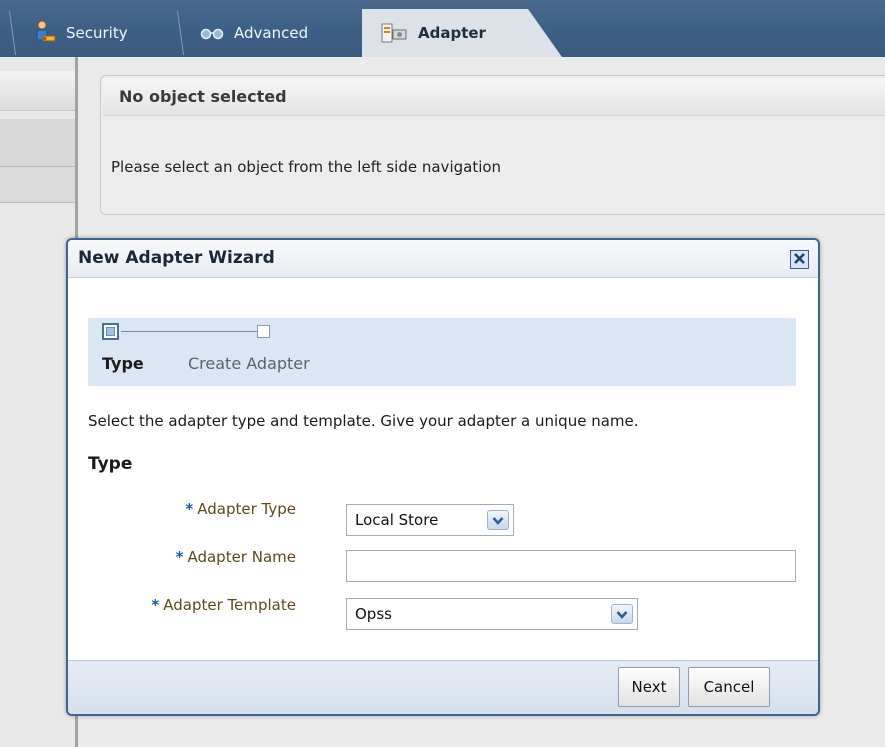 The width and height of the screenshot is (885, 747). Describe the element at coordinates (241, 557) in the screenshot. I see `adapter-name-label-text: Adapter Name` at that location.